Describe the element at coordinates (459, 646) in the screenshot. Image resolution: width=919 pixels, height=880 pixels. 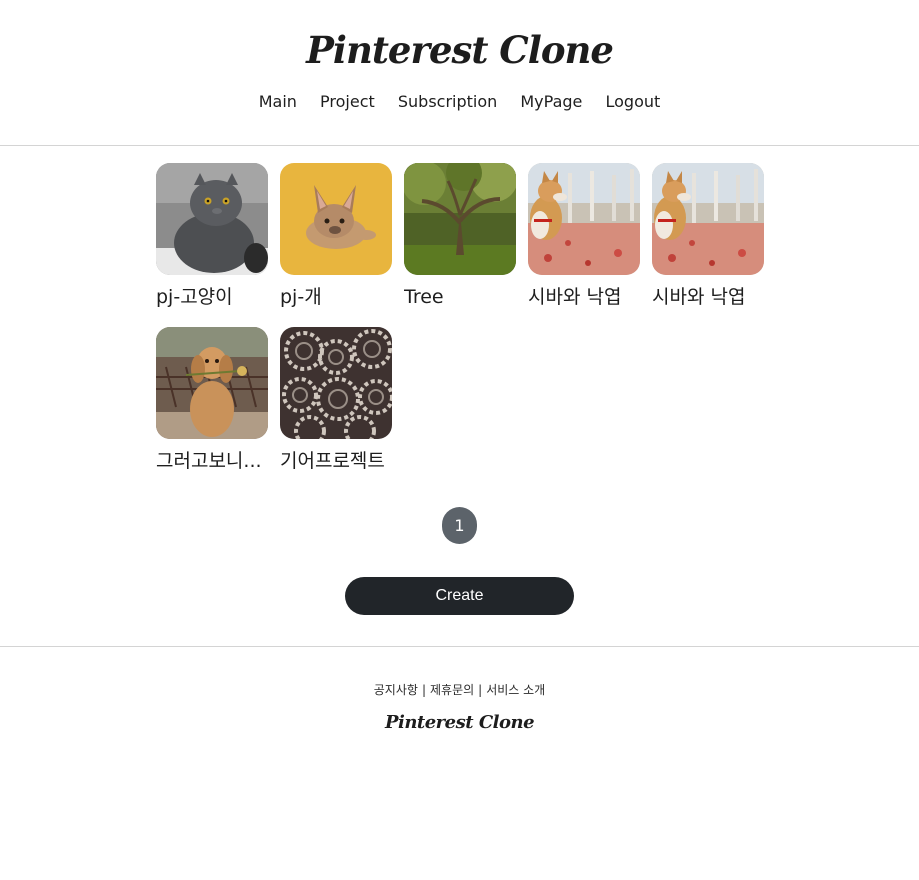
I see `footer-divider` at that location.